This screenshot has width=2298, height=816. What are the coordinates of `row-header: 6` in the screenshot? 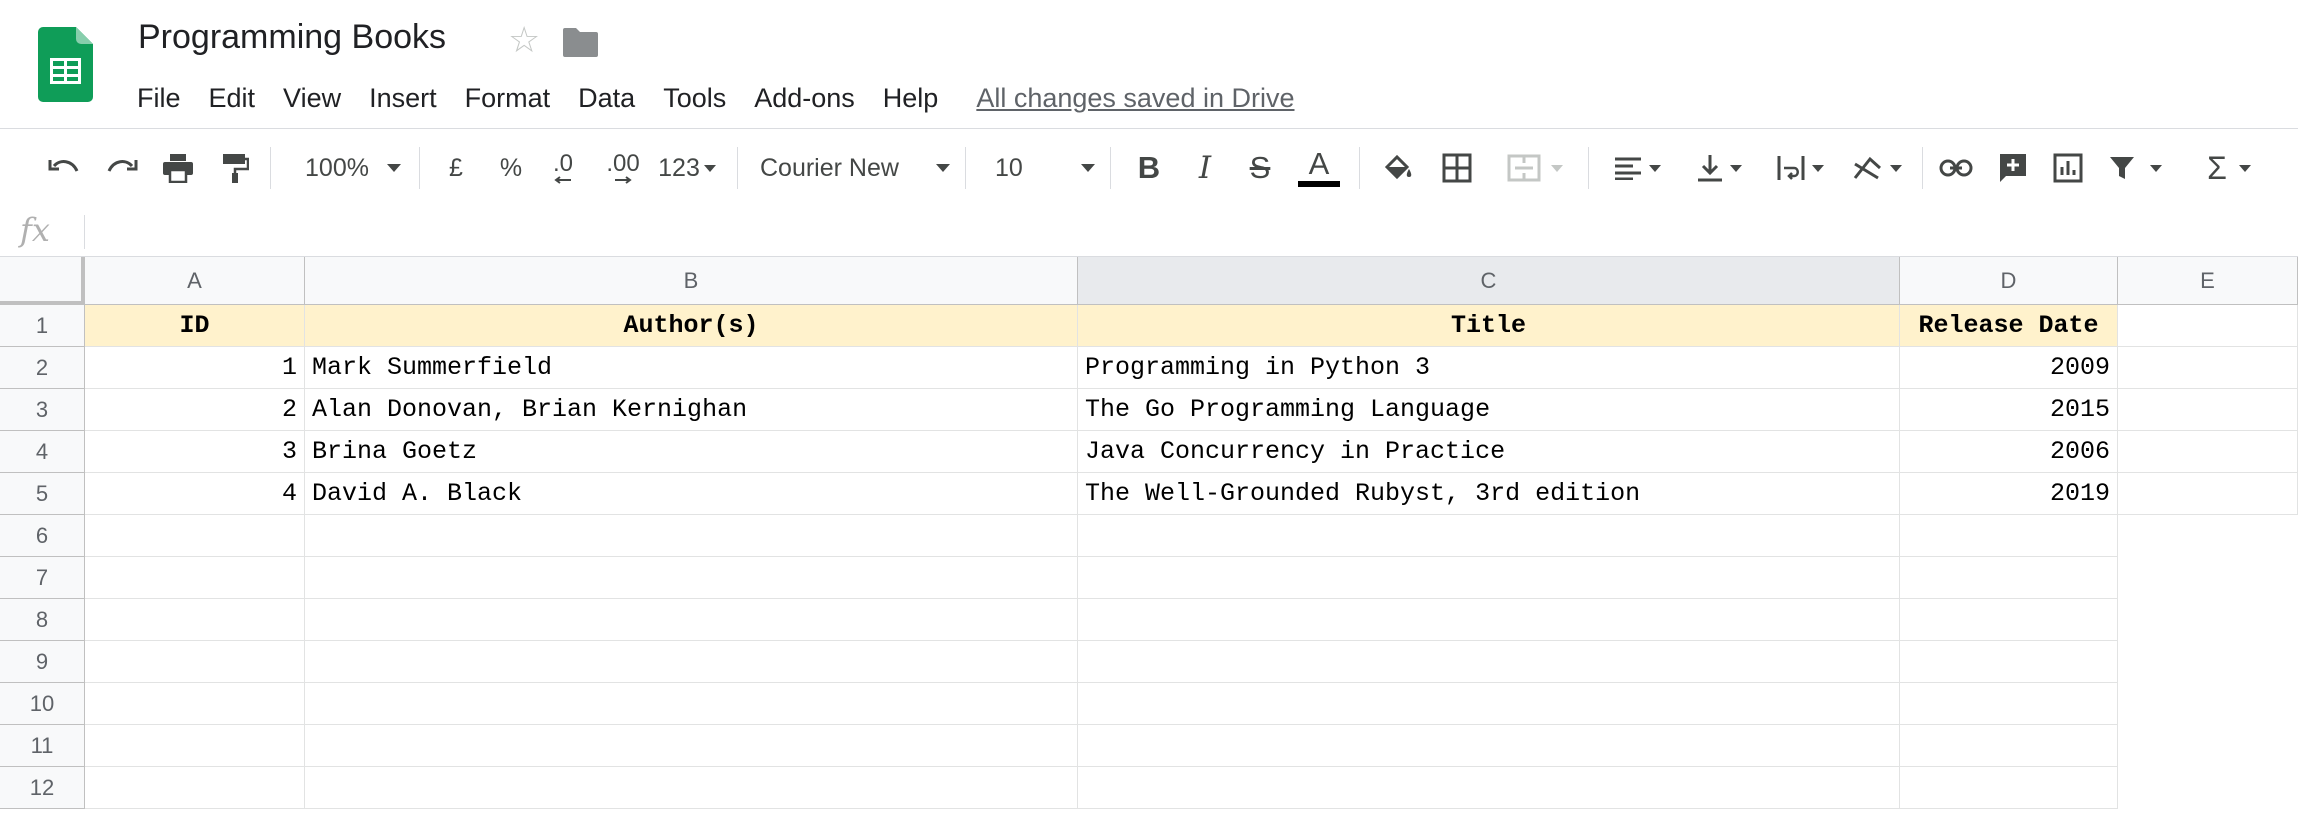 It's located at (42, 536).